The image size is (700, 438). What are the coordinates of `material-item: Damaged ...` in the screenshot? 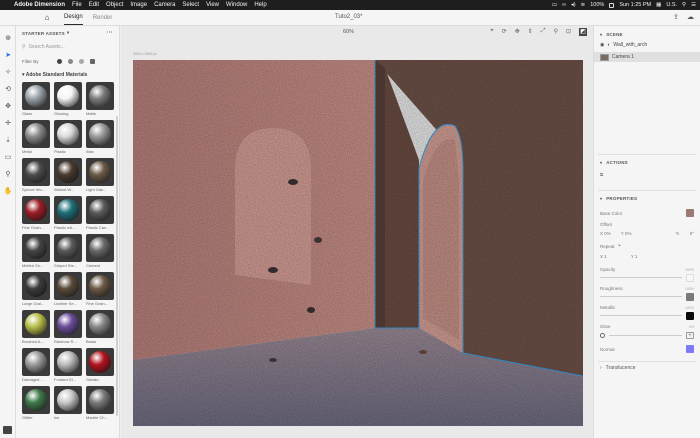 It's located at (36, 366).